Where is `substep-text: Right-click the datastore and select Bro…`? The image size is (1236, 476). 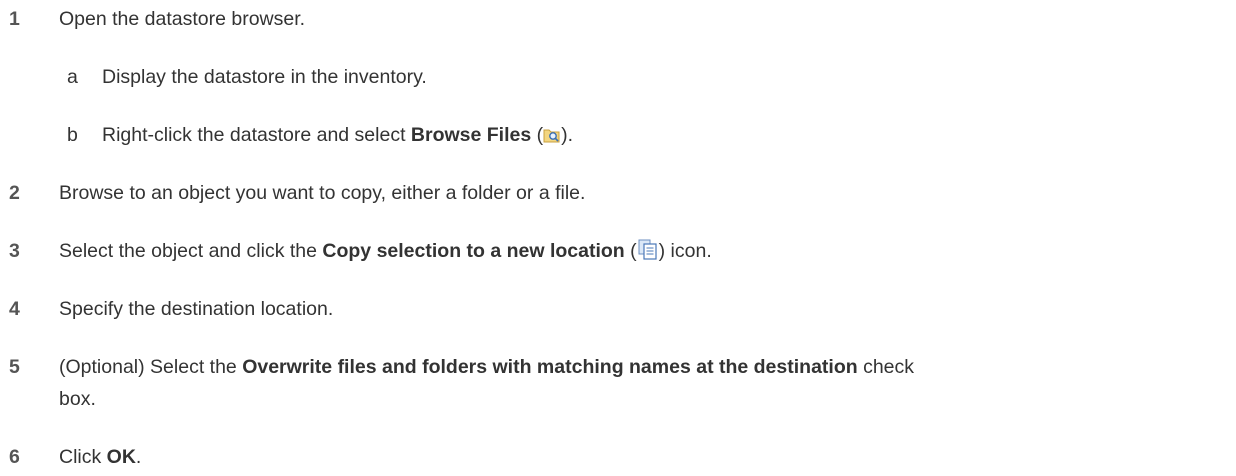
substep-text: Right-click the datastore and select Bro… is located at coordinates (337, 136).